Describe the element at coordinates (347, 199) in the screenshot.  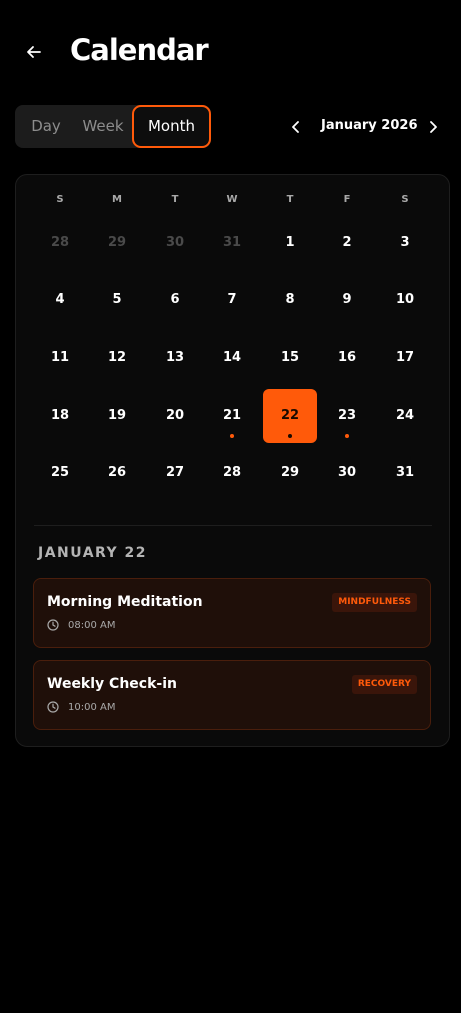
I see `weekday-label: F` at that location.